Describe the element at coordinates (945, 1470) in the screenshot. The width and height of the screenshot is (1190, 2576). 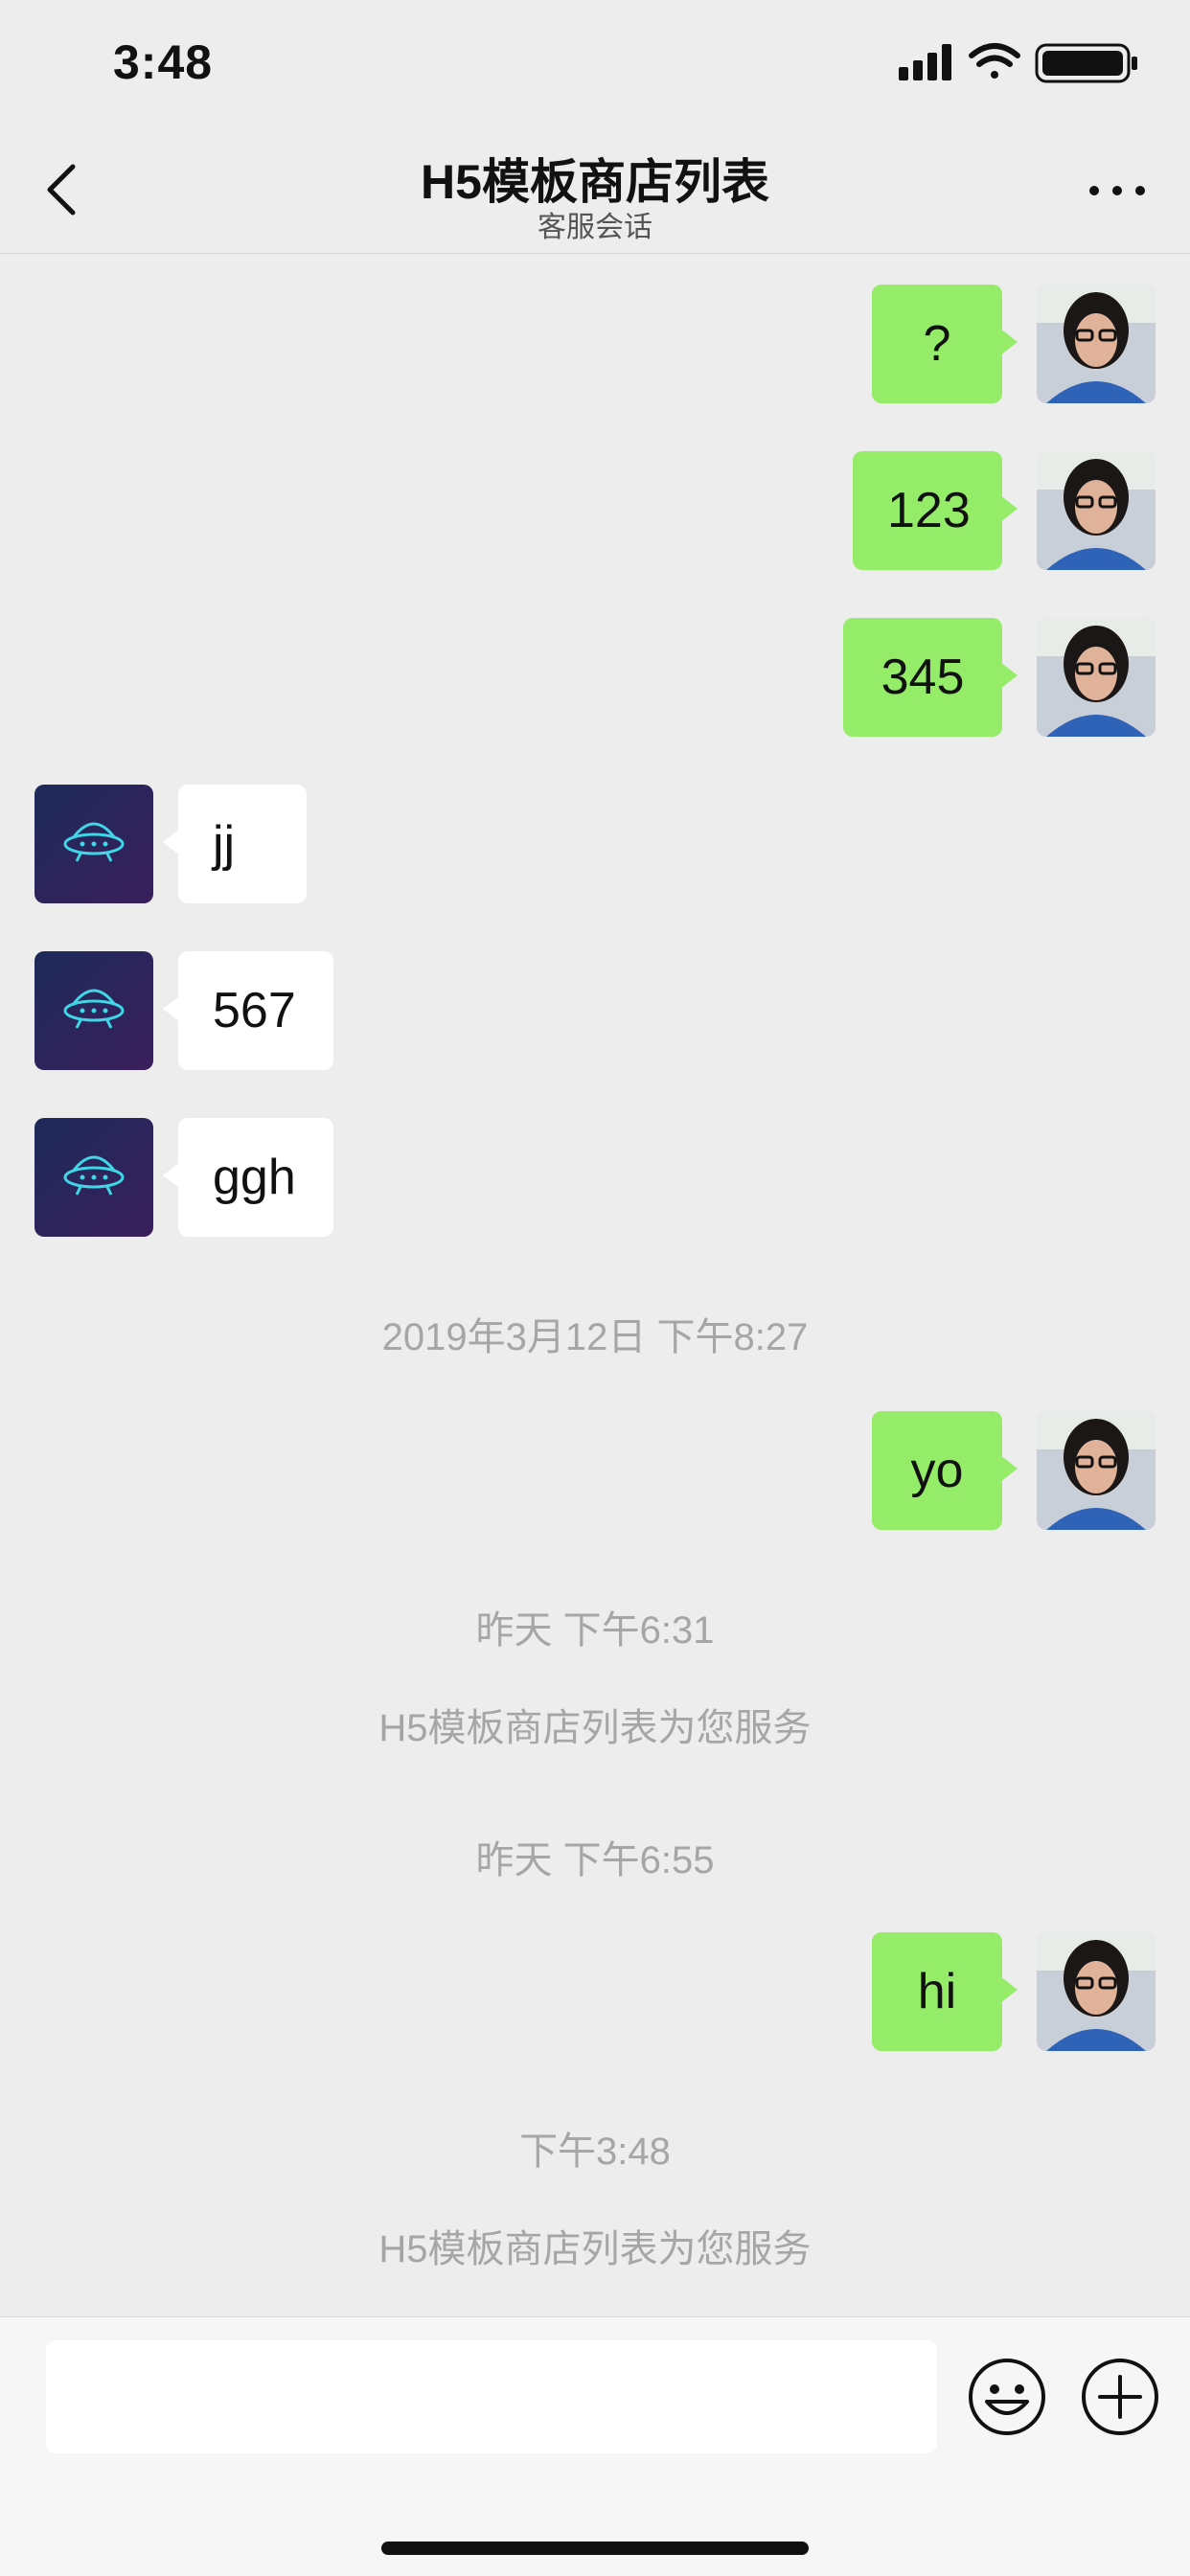
I see `outgoing-message-bubble: yo` at that location.